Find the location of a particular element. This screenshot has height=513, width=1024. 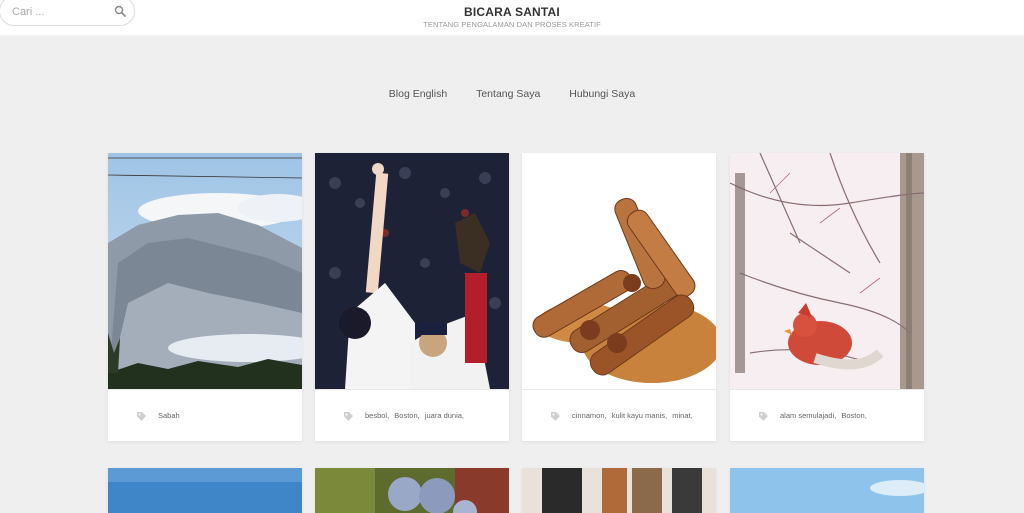

site-title: BICARA SANTAI is located at coordinates (512, 12).